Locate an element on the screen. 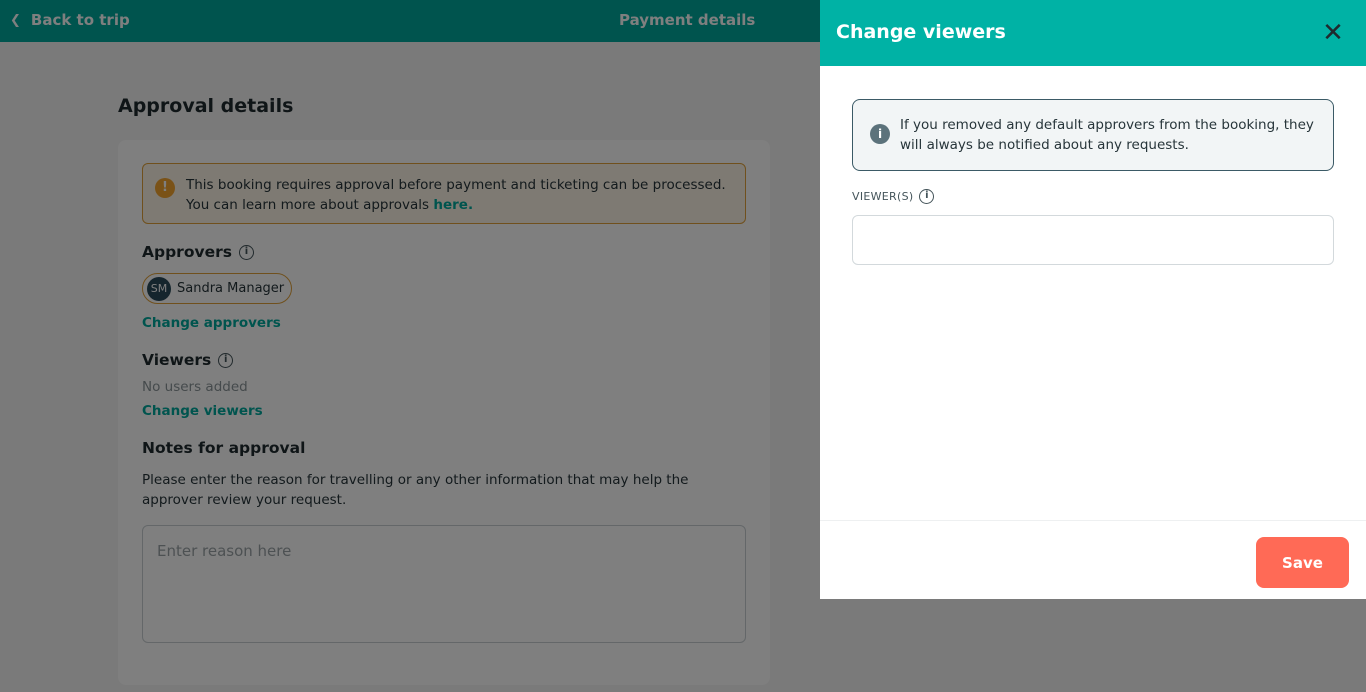 Image resolution: width=1366 pixels, height=692 pixels. viewers-label-text: VIEWER(S) is located at coordinates (883, 196).